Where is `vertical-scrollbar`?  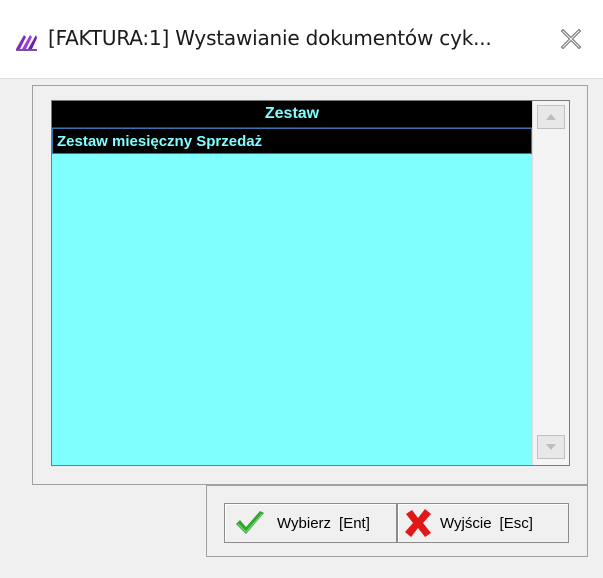
vertical-scrollbar is located at coordinates (550, 283).